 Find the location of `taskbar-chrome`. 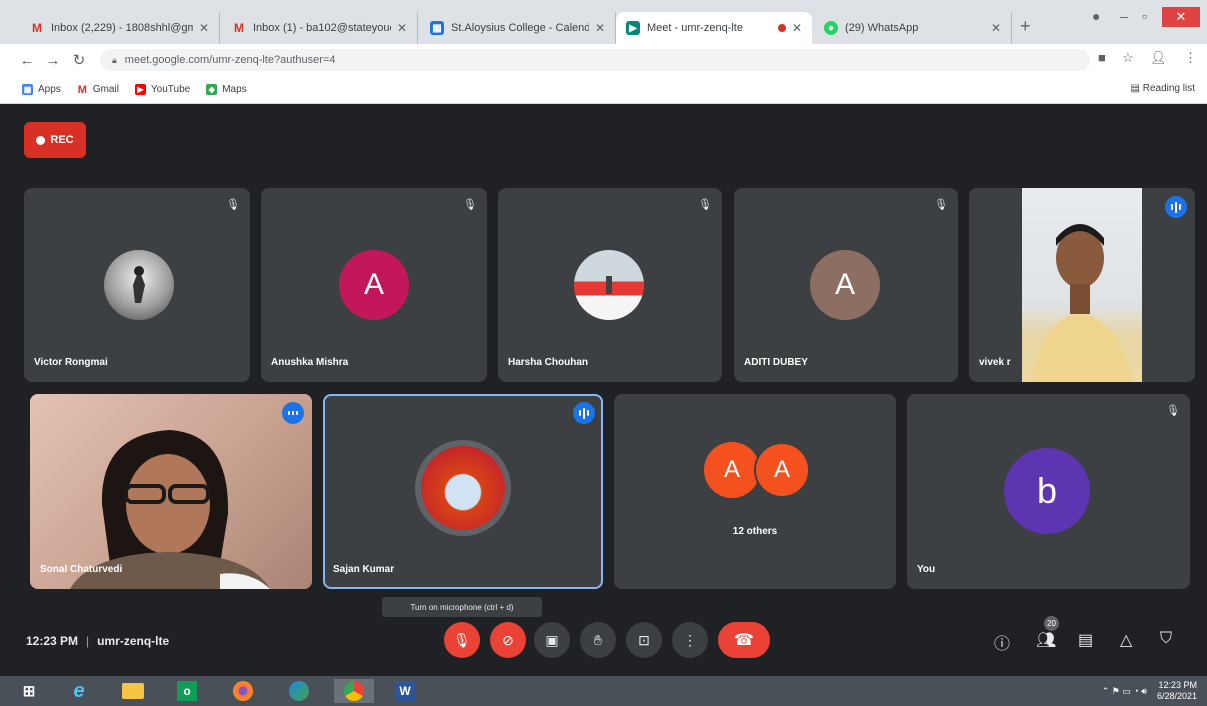

taskbar-chrome is located at coordinates (354, 691).